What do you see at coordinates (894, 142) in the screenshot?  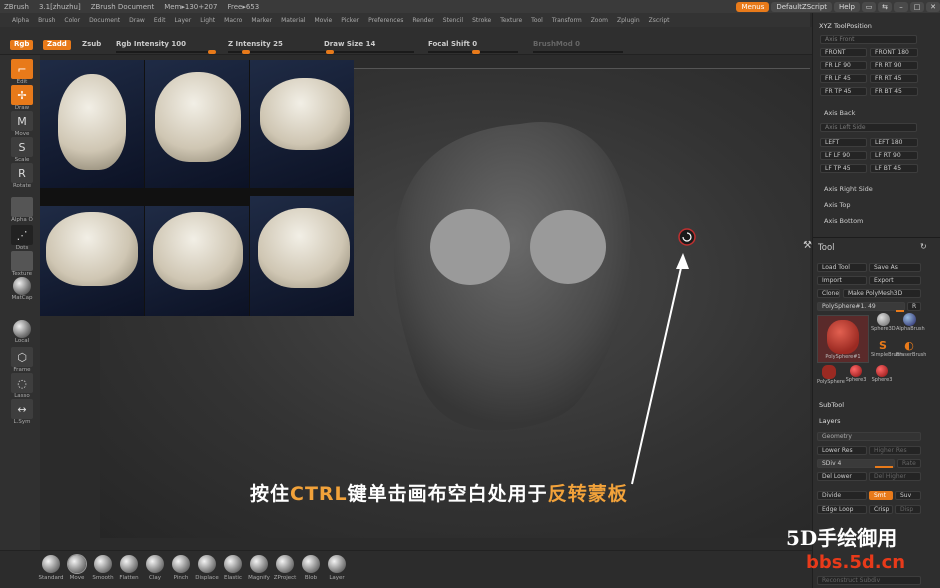 I see `left-180-button: LEFT 180` at bounding box center [894, 142].